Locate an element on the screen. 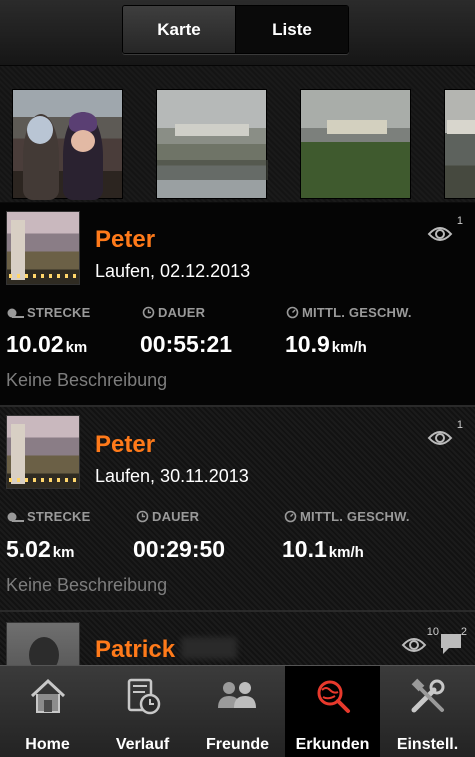 The height and width of the screenshot is (757, 475). tab-karte: Karte is located at coordinates (179, 29).